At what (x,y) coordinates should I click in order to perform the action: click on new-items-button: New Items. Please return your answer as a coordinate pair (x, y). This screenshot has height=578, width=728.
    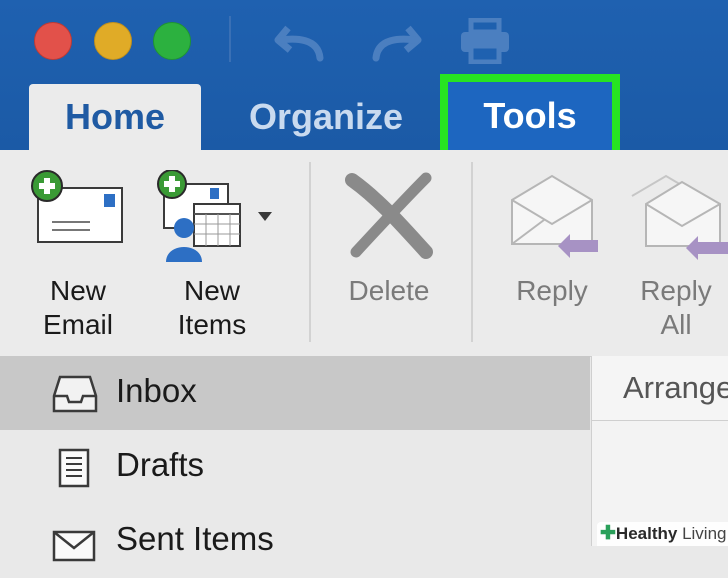
    Looking at the image, I should click on (215, 259).